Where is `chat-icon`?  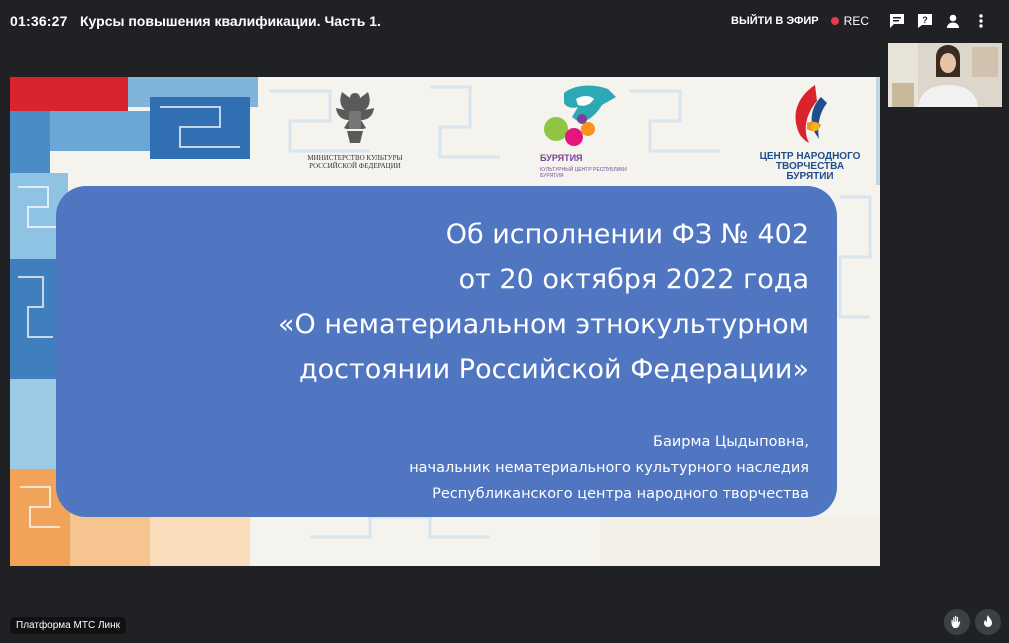
chat-icon is located at coordinates (897, 21).